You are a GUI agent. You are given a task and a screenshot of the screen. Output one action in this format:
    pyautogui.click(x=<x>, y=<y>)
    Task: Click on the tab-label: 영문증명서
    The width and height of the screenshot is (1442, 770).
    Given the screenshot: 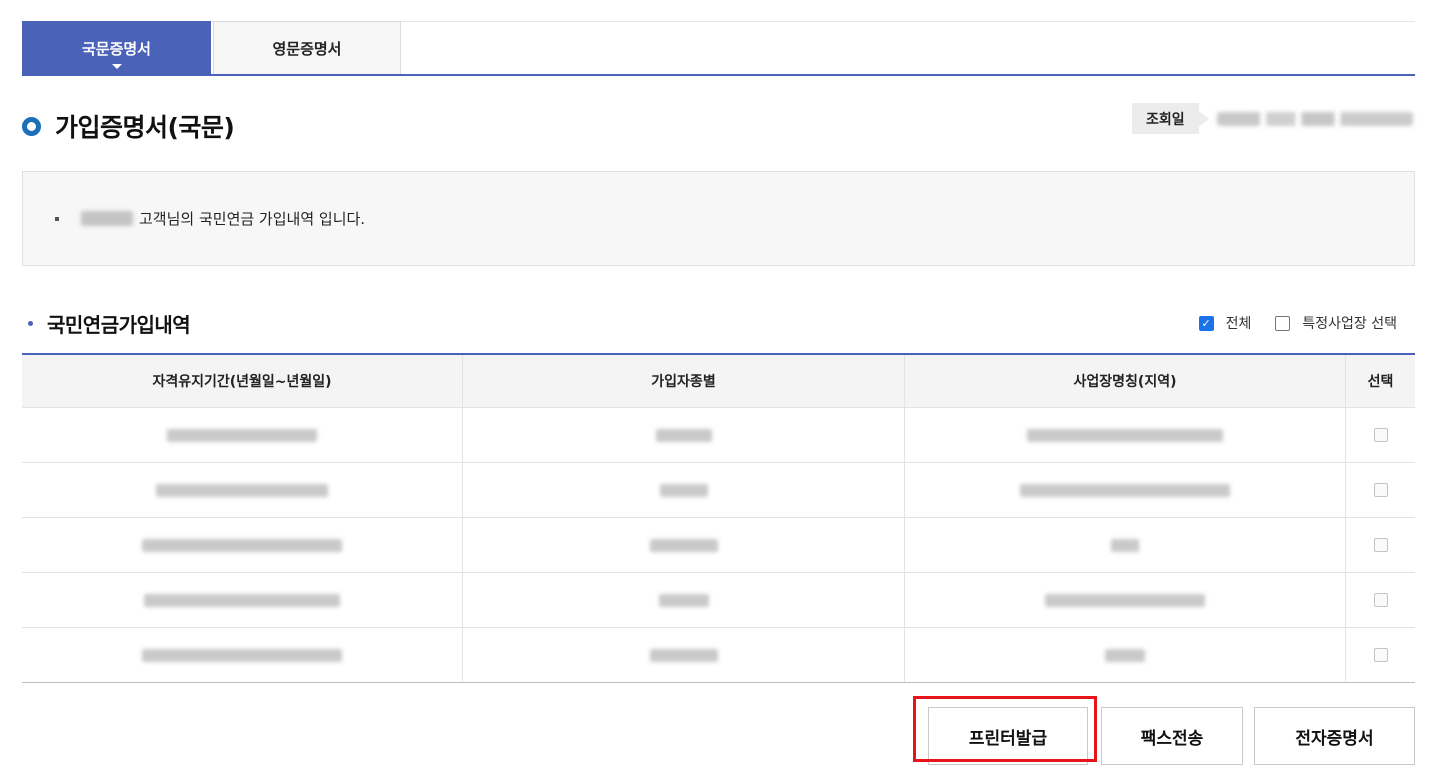 What is the action you would take?
    pyautogui.click(x=307, y=49)
    